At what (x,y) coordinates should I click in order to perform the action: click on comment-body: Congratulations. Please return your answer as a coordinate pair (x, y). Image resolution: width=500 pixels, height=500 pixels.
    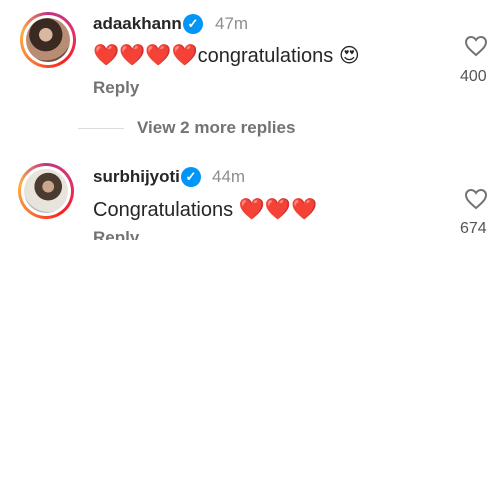
    Looking at the image, I should click on (163, 210).